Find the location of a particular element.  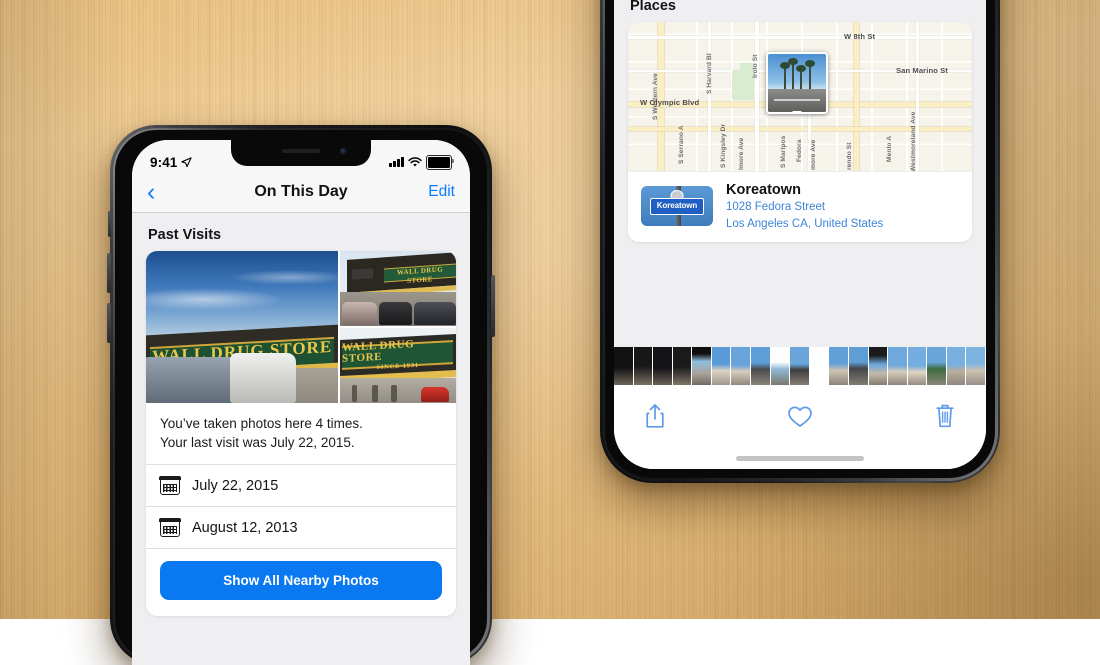

photo-filmstrip is located at coordinates (800, 366).